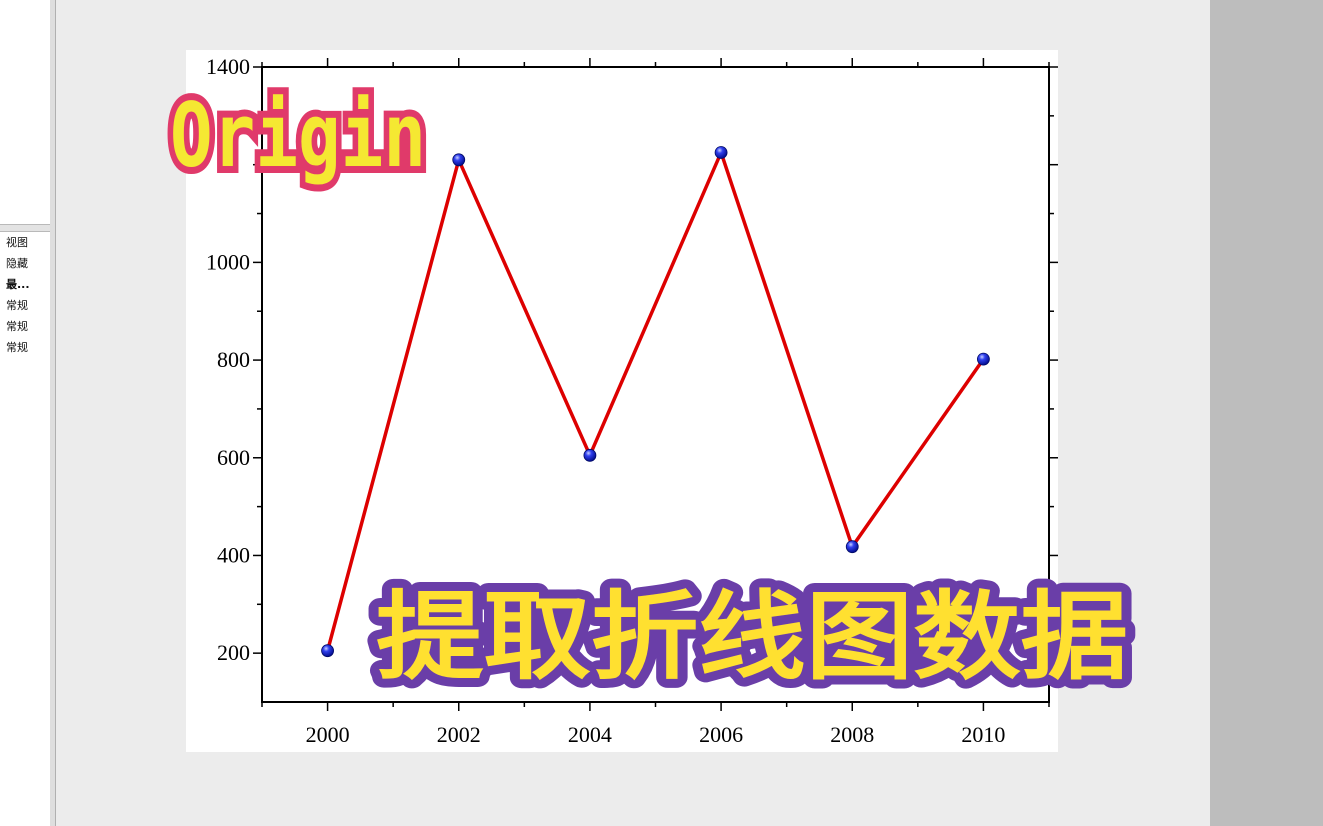 This screenshot has height=826, width=1323. What do you see at coordinates (233, 652) in the screenshot?
I see `y-tick-label: 200` at bounding box center [233, 652].